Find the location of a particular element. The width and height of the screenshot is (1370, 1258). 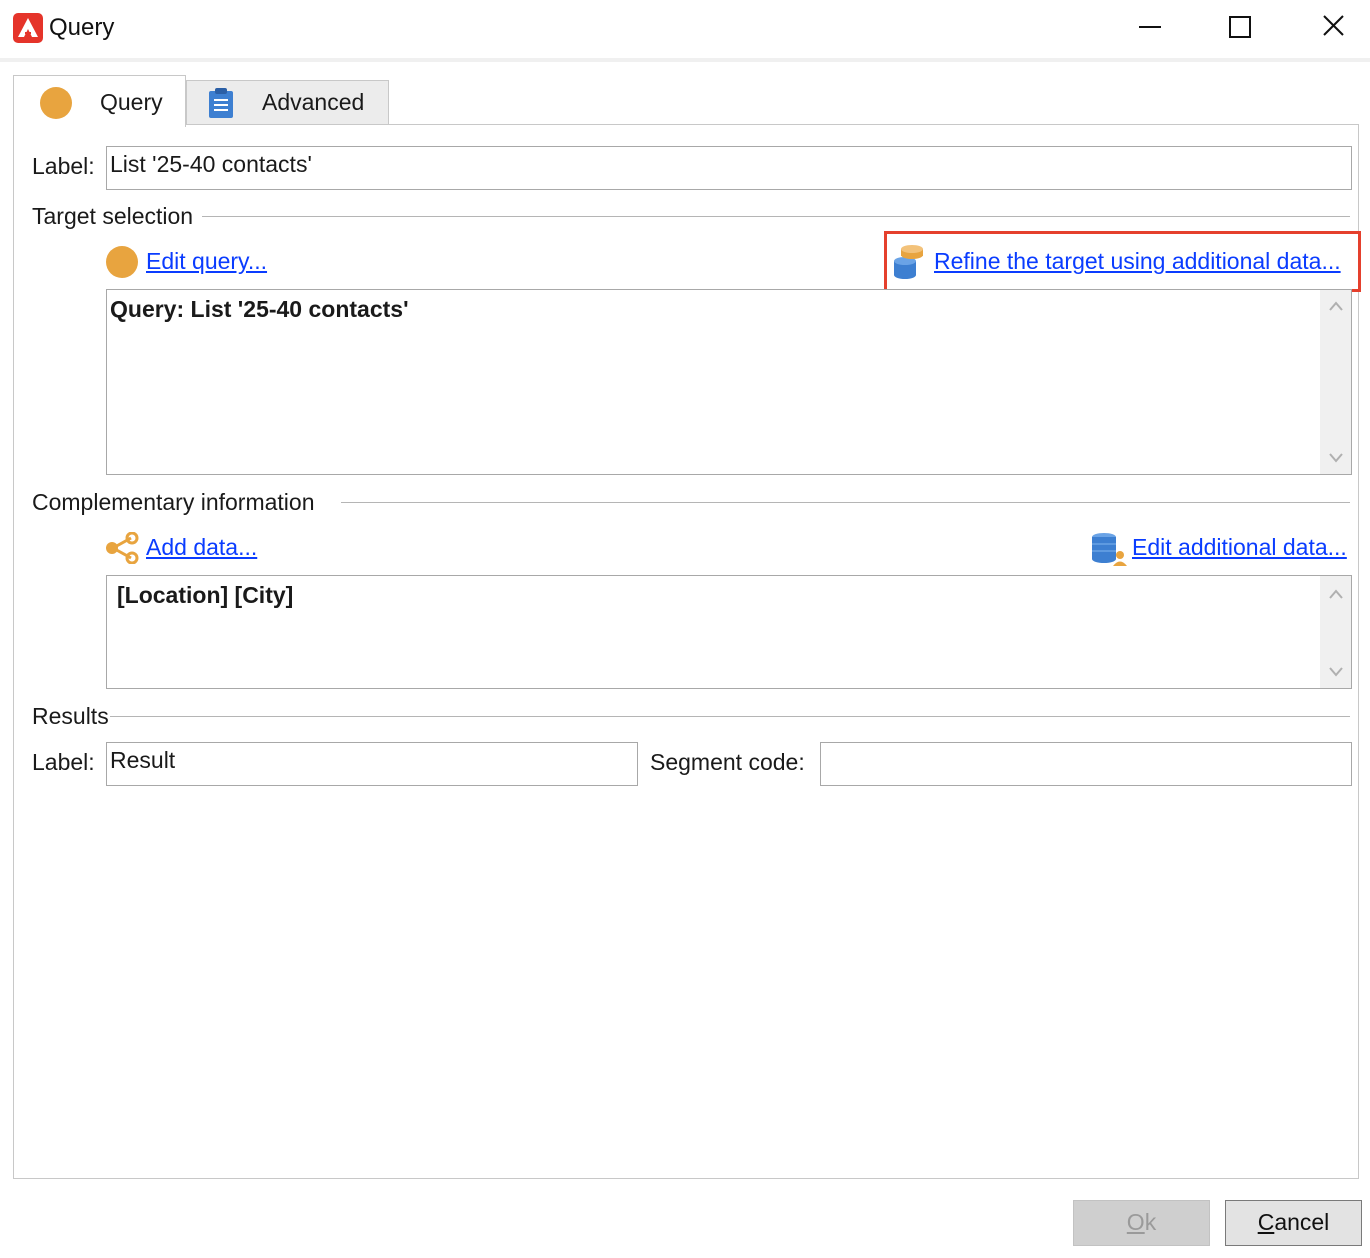

label-input: List '25-40 contacts' is located at coordinates (729, 168).